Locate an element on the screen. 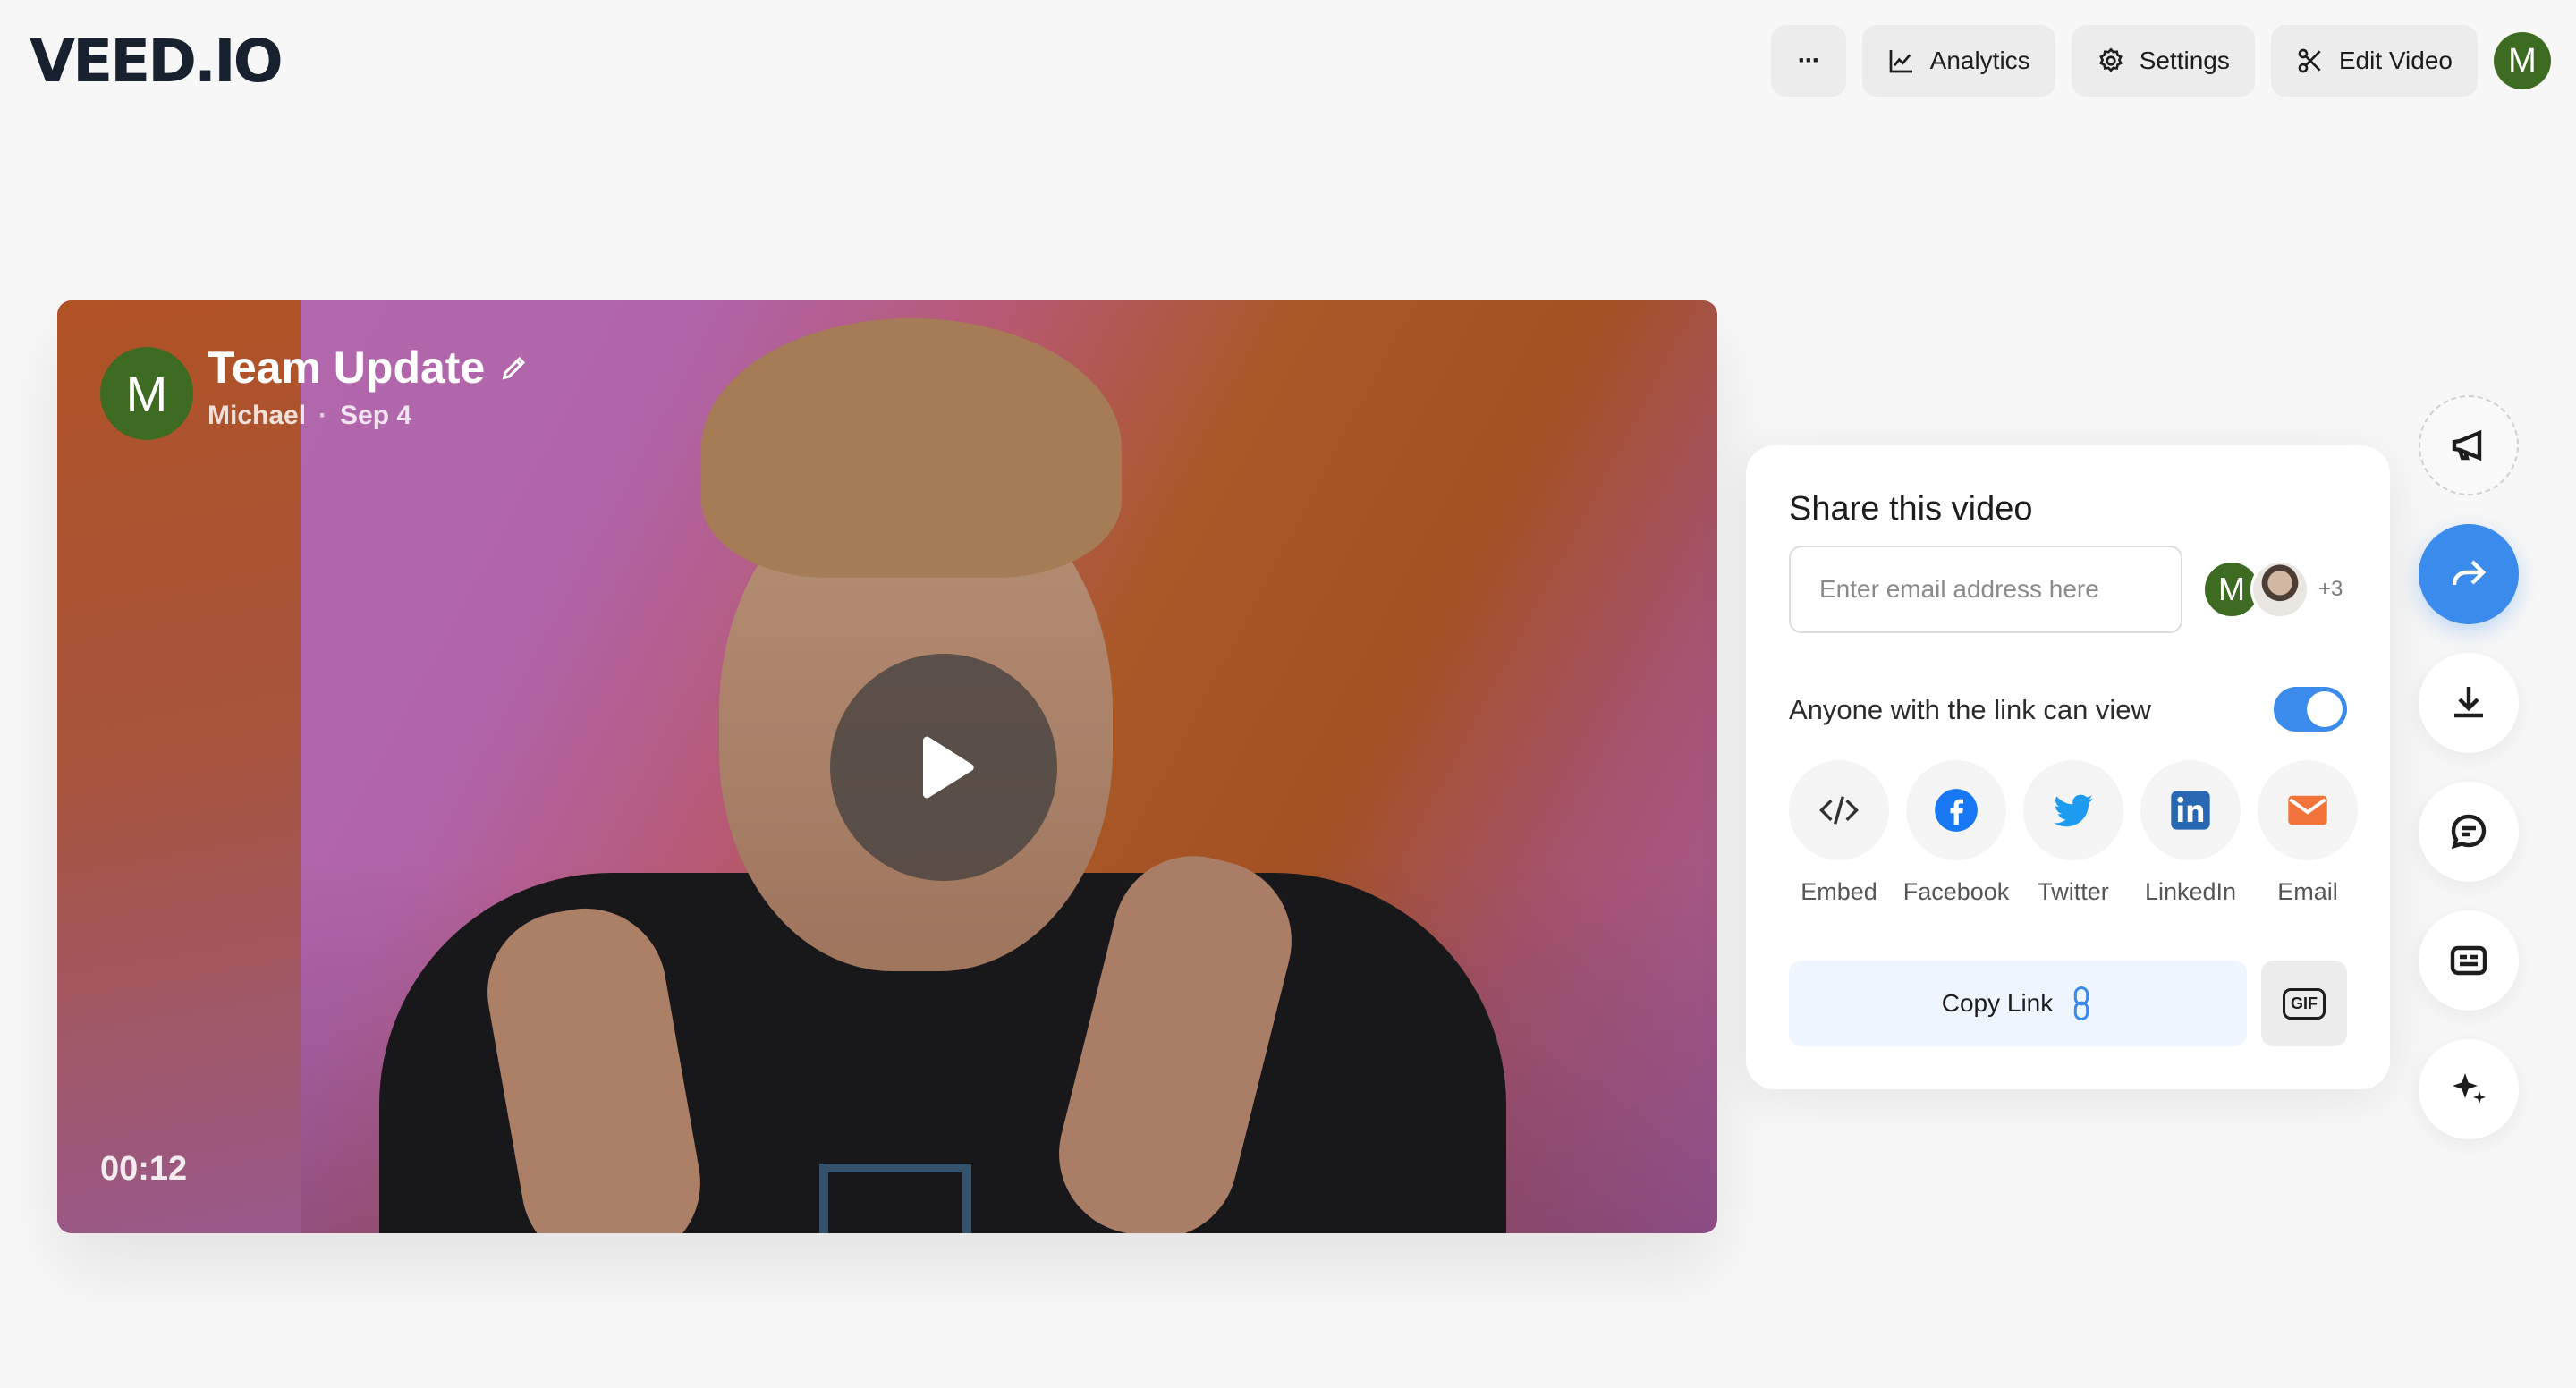 The image size is (2576, 1388). ai-magic-button is located at coordinates (2469, 1089).